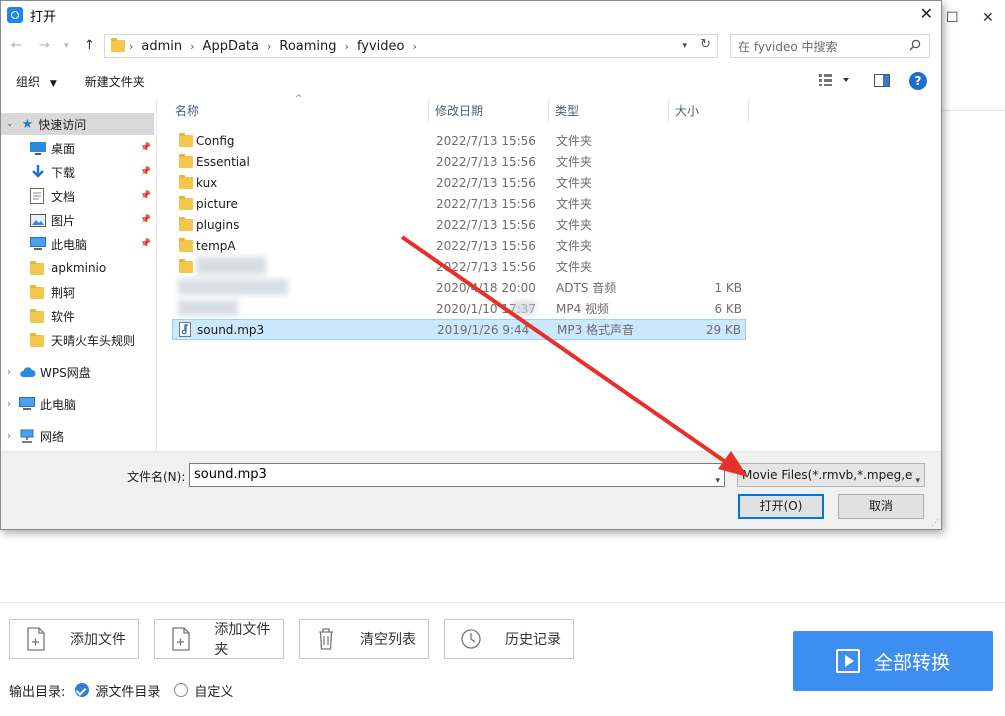 The height and width of the screenshot is (716, 1005). What do you see at coordinates (733, 464) in the screenshot?
I see `arrow-head` at bounding box center [733, 464].